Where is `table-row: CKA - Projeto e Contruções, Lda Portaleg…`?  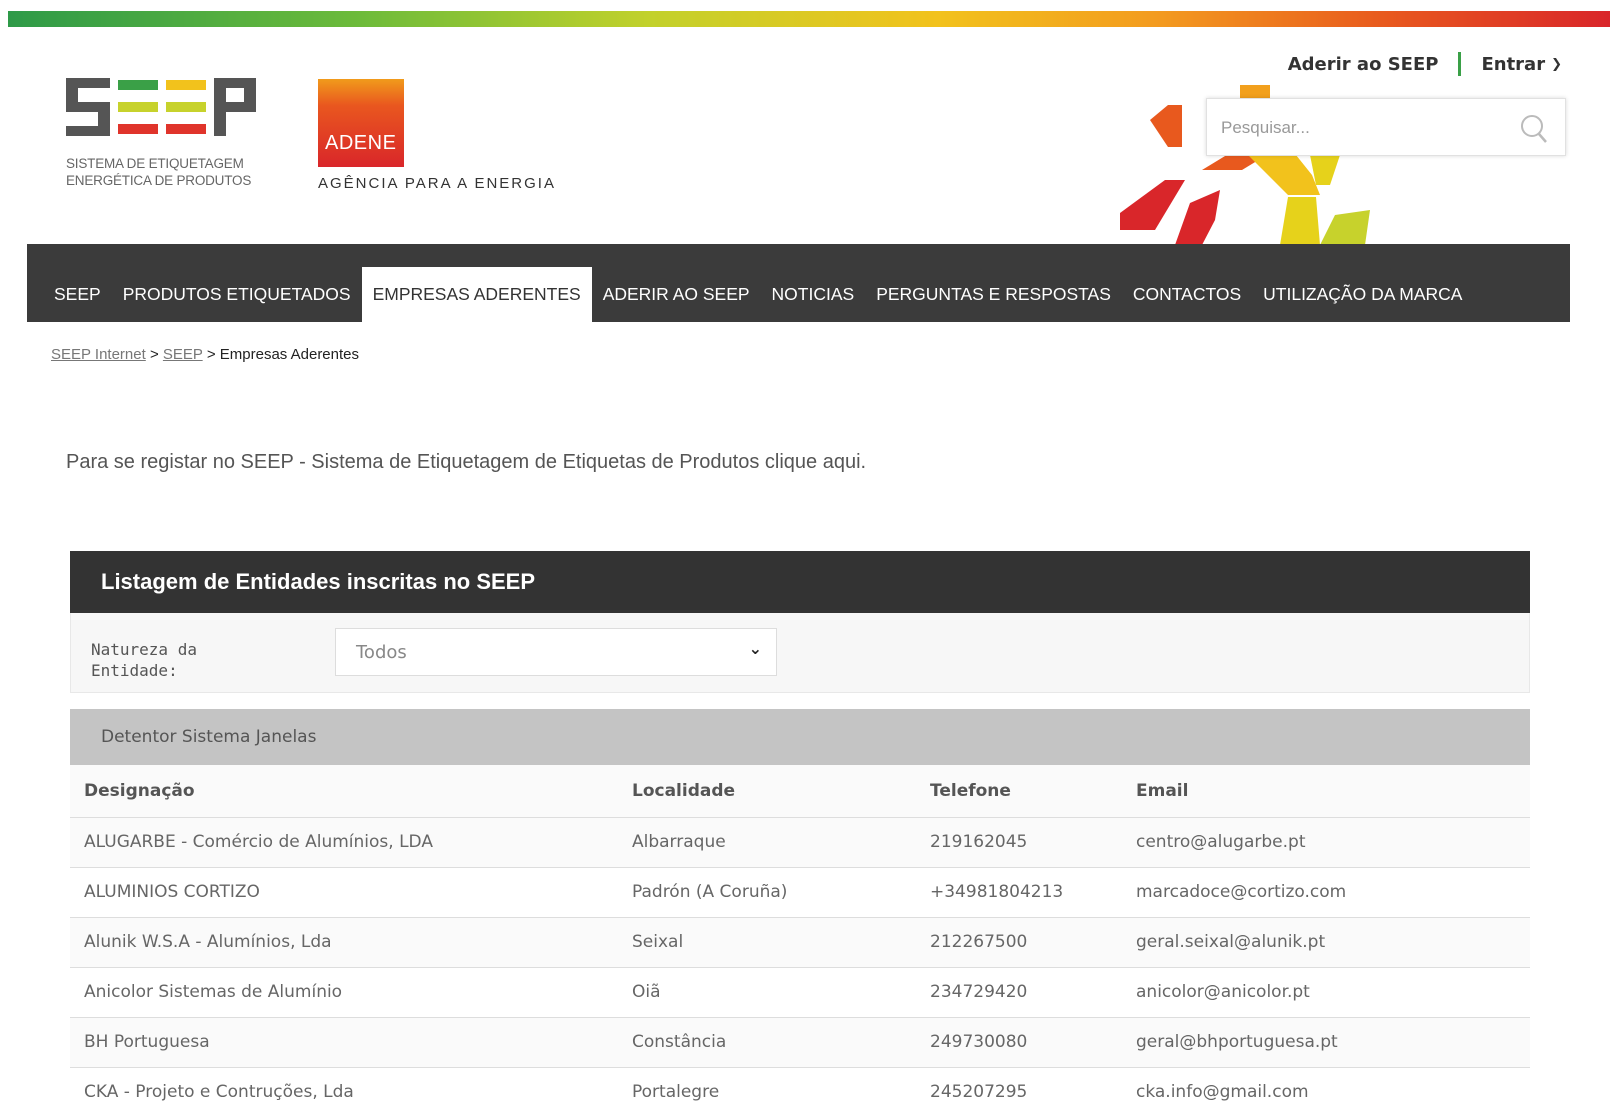 table-row: CKA - Projeto e Contruções, Lda Portaleg… is located at coordinates (800, 1088).